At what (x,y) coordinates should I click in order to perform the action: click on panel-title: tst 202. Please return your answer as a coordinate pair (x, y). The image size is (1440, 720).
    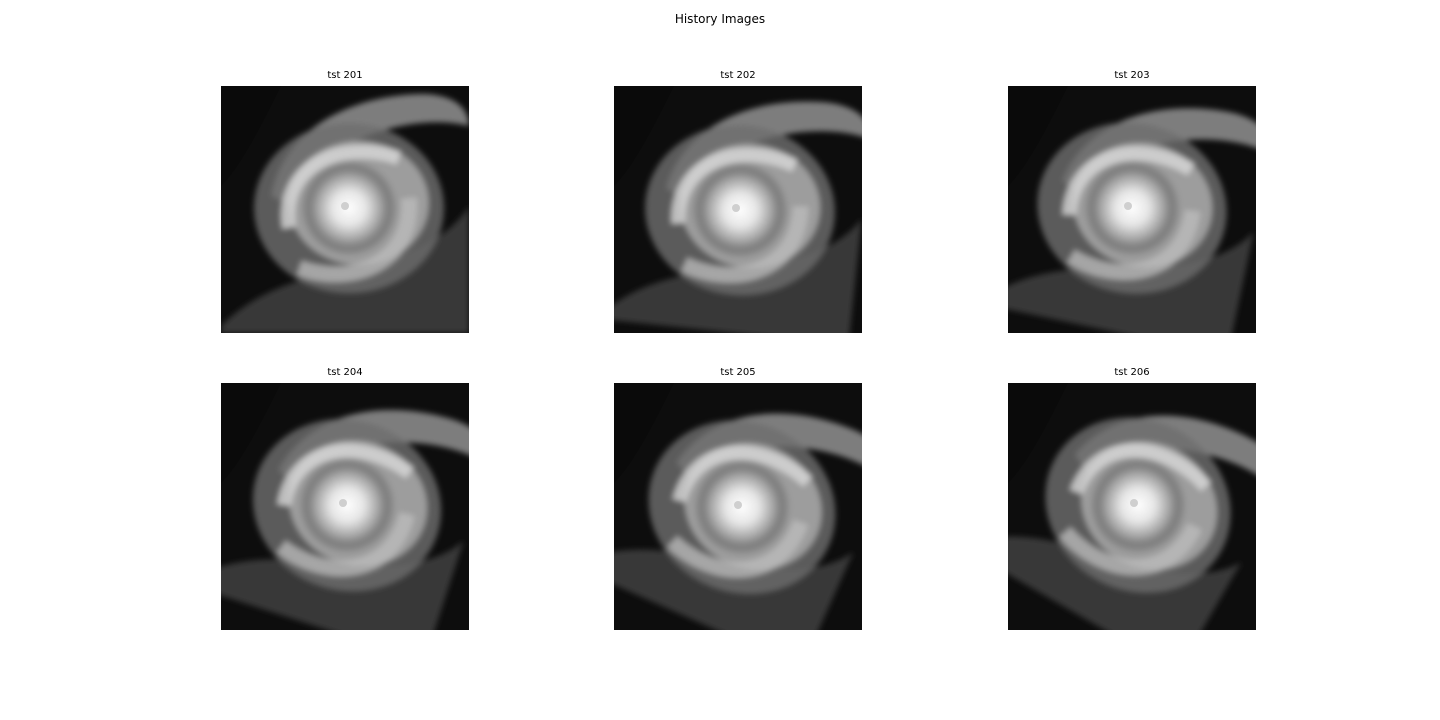
    Looking at the image, I should click on (738, 75).